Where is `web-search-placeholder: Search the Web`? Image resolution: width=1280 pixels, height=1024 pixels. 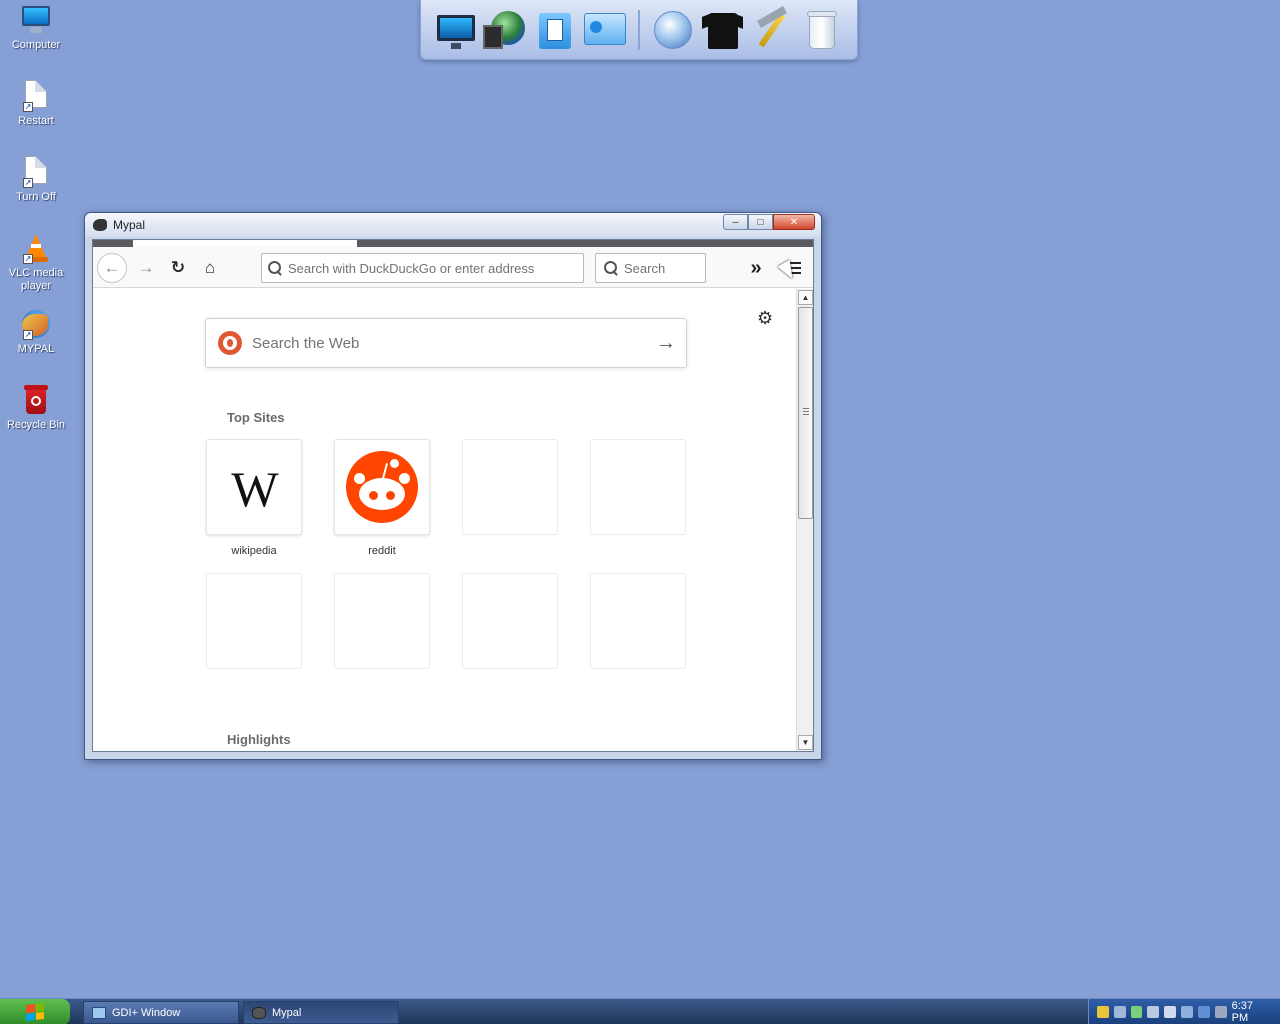
web-search-placeholder: Search the Web is located at coordinates (306, 343).